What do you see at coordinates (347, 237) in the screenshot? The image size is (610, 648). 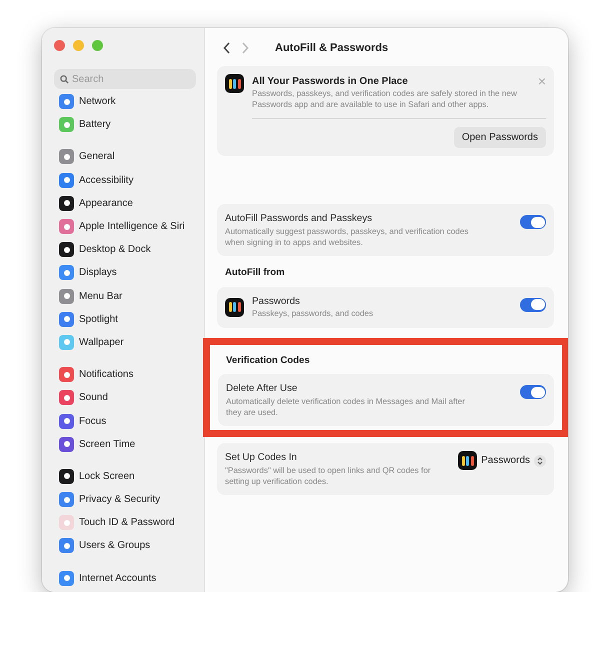 I see `setting-description: Automatically suggest passwords, passkeys, and verification codes when signing in to apps and websites.` at bounding box center [347, 237].